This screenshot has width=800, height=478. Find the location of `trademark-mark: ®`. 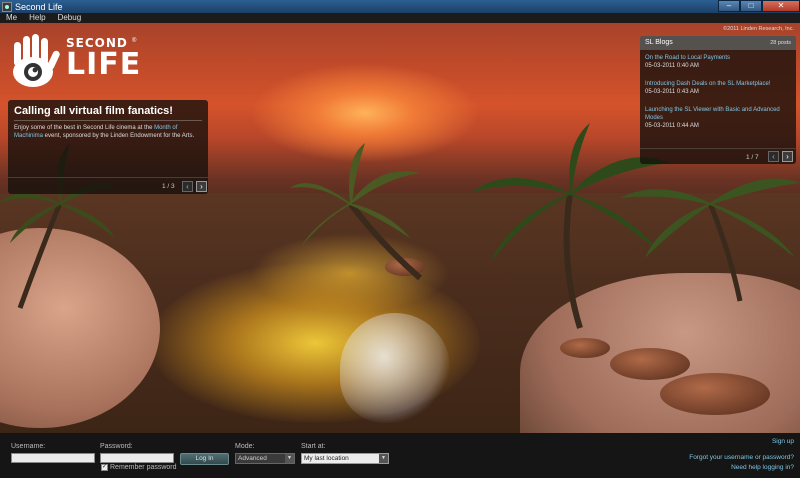

trademark-mark: ® is located at coordinates (134, 41).